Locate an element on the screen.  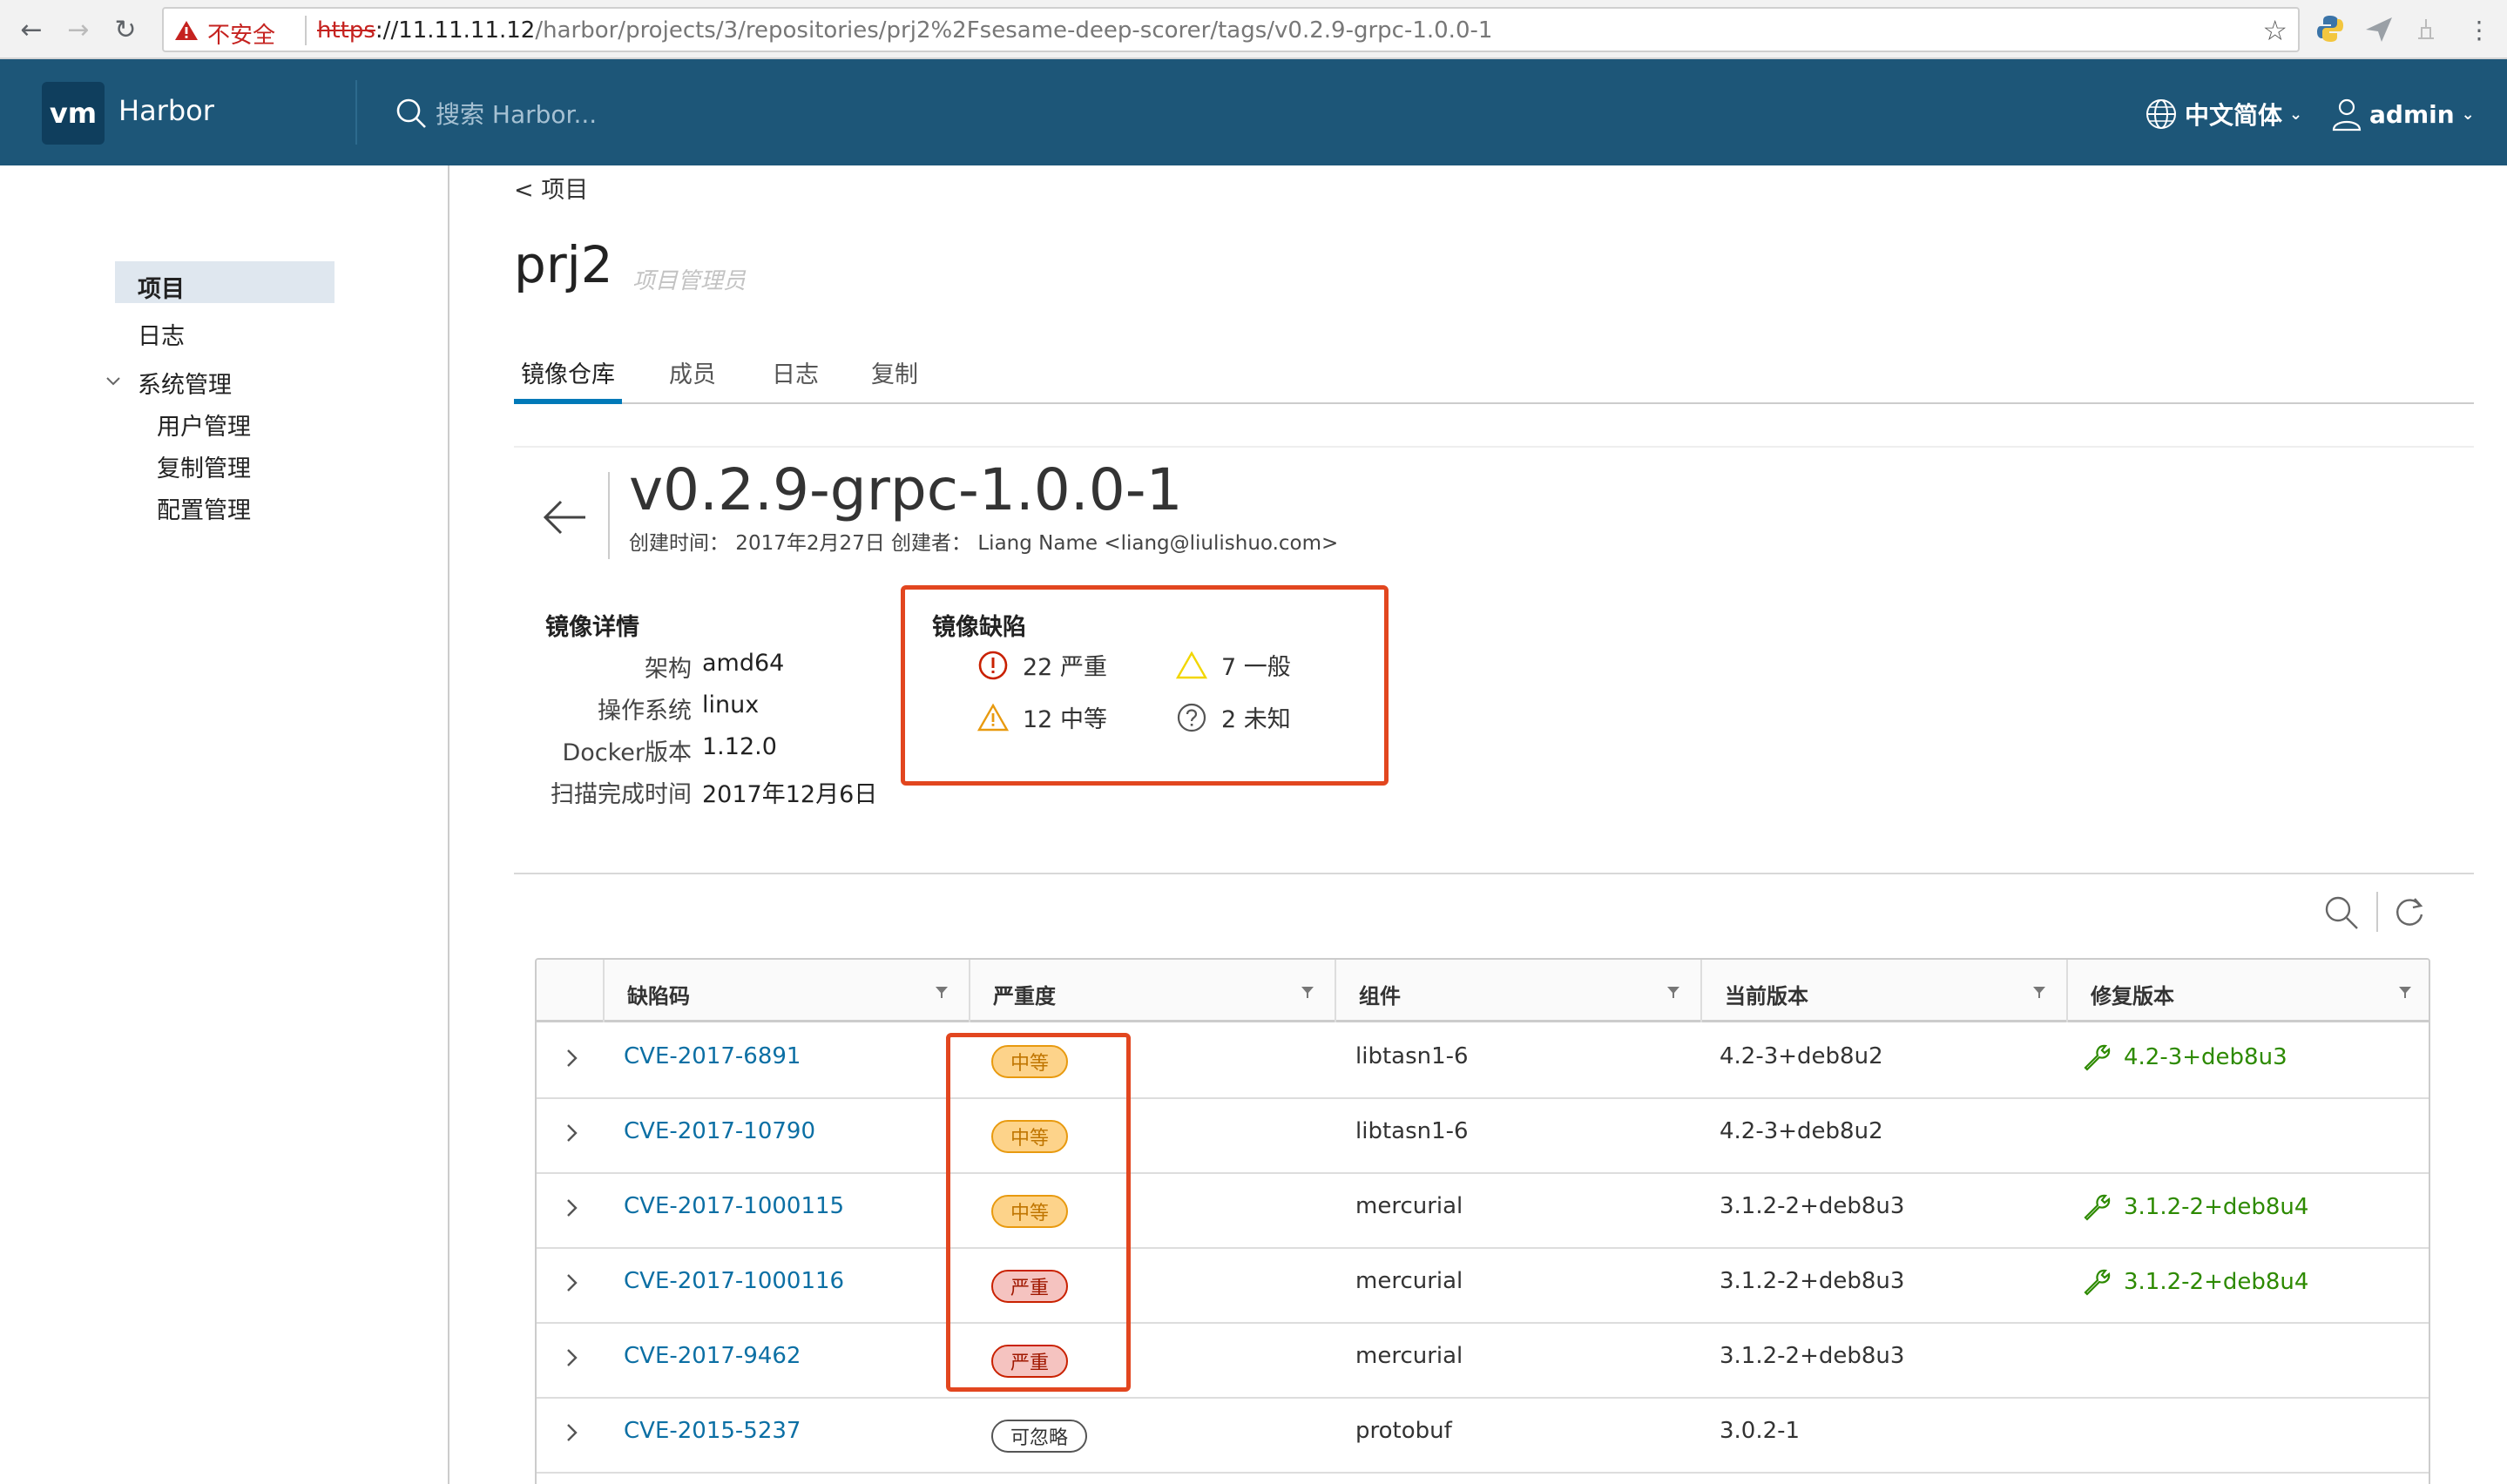
warning-icon is located at coordinates (187, 31).